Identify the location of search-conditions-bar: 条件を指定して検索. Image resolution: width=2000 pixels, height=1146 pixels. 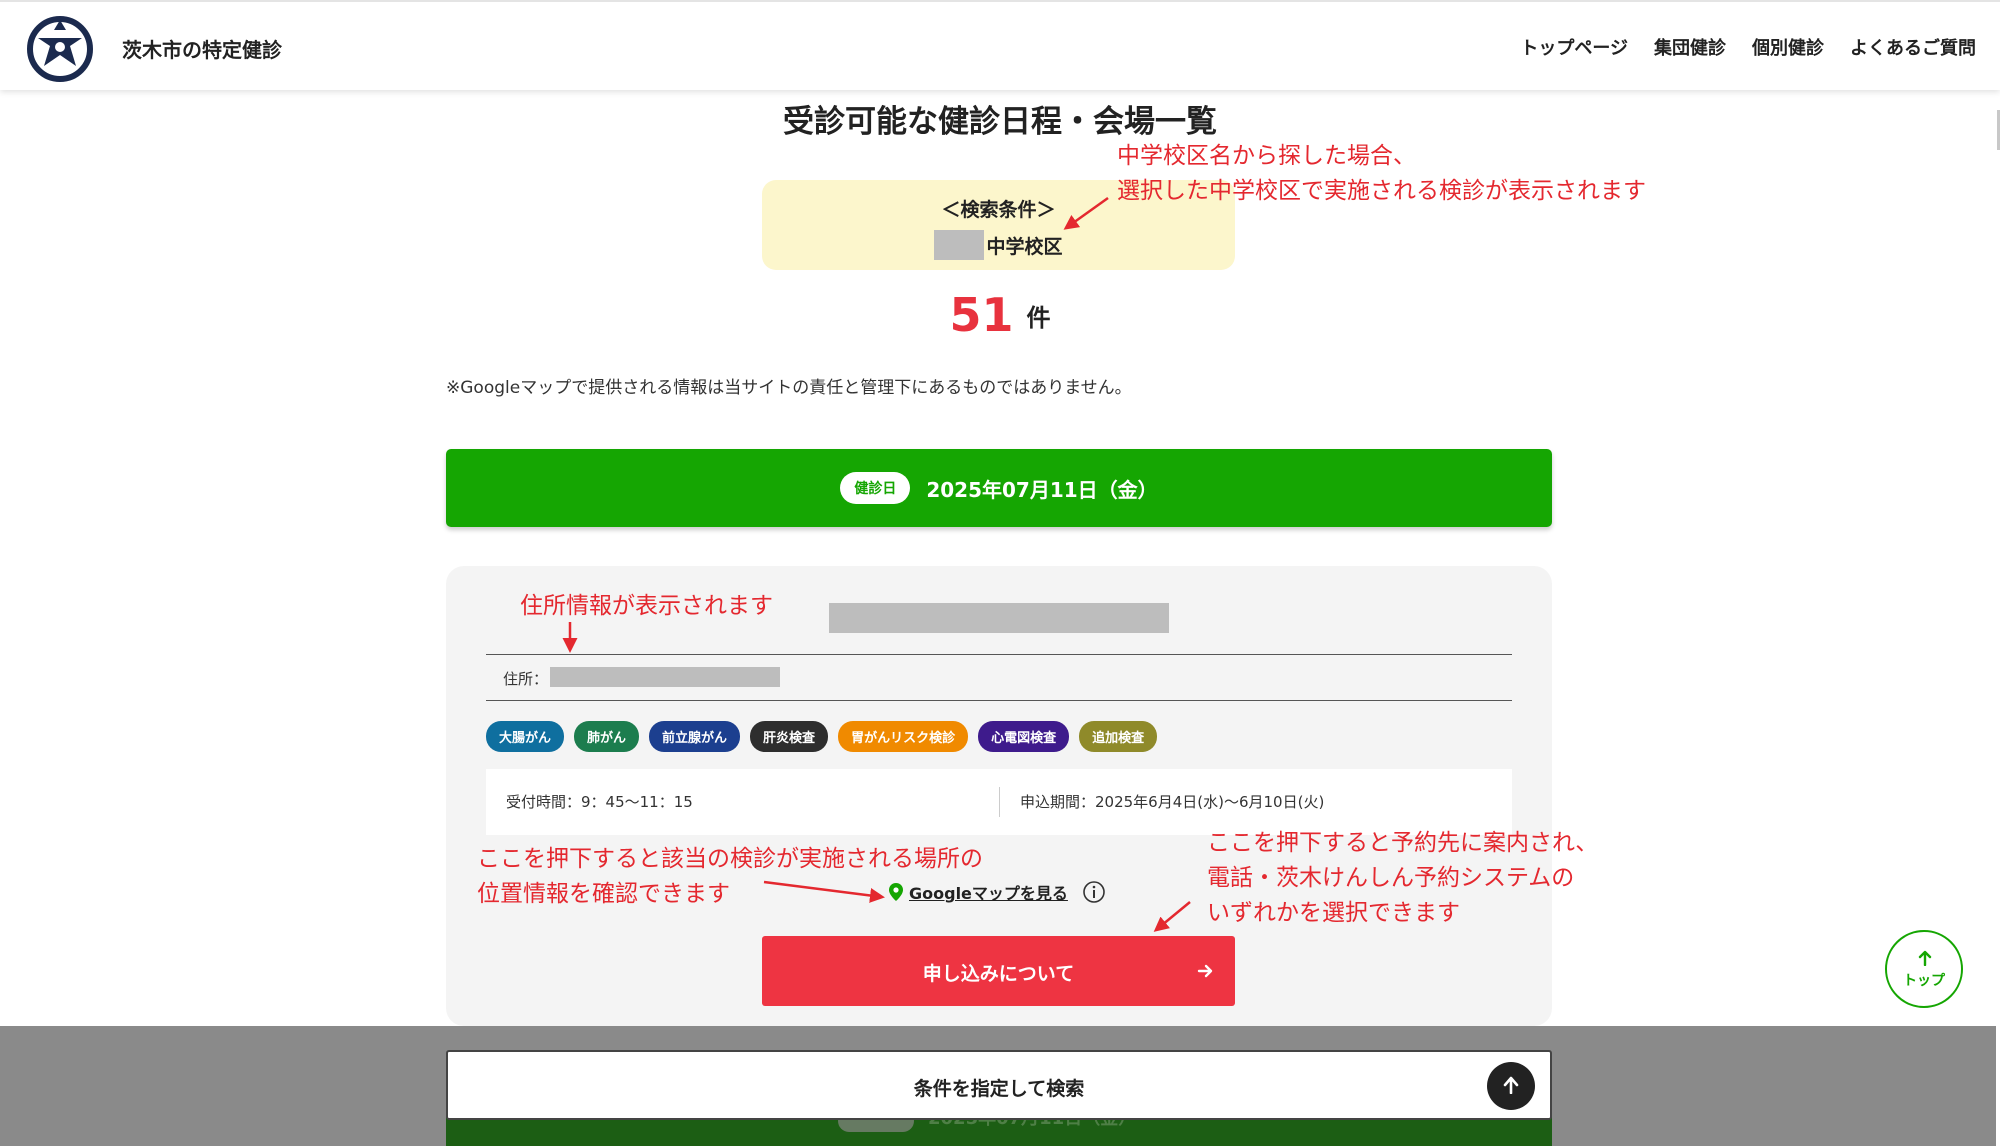
(999, 1085).